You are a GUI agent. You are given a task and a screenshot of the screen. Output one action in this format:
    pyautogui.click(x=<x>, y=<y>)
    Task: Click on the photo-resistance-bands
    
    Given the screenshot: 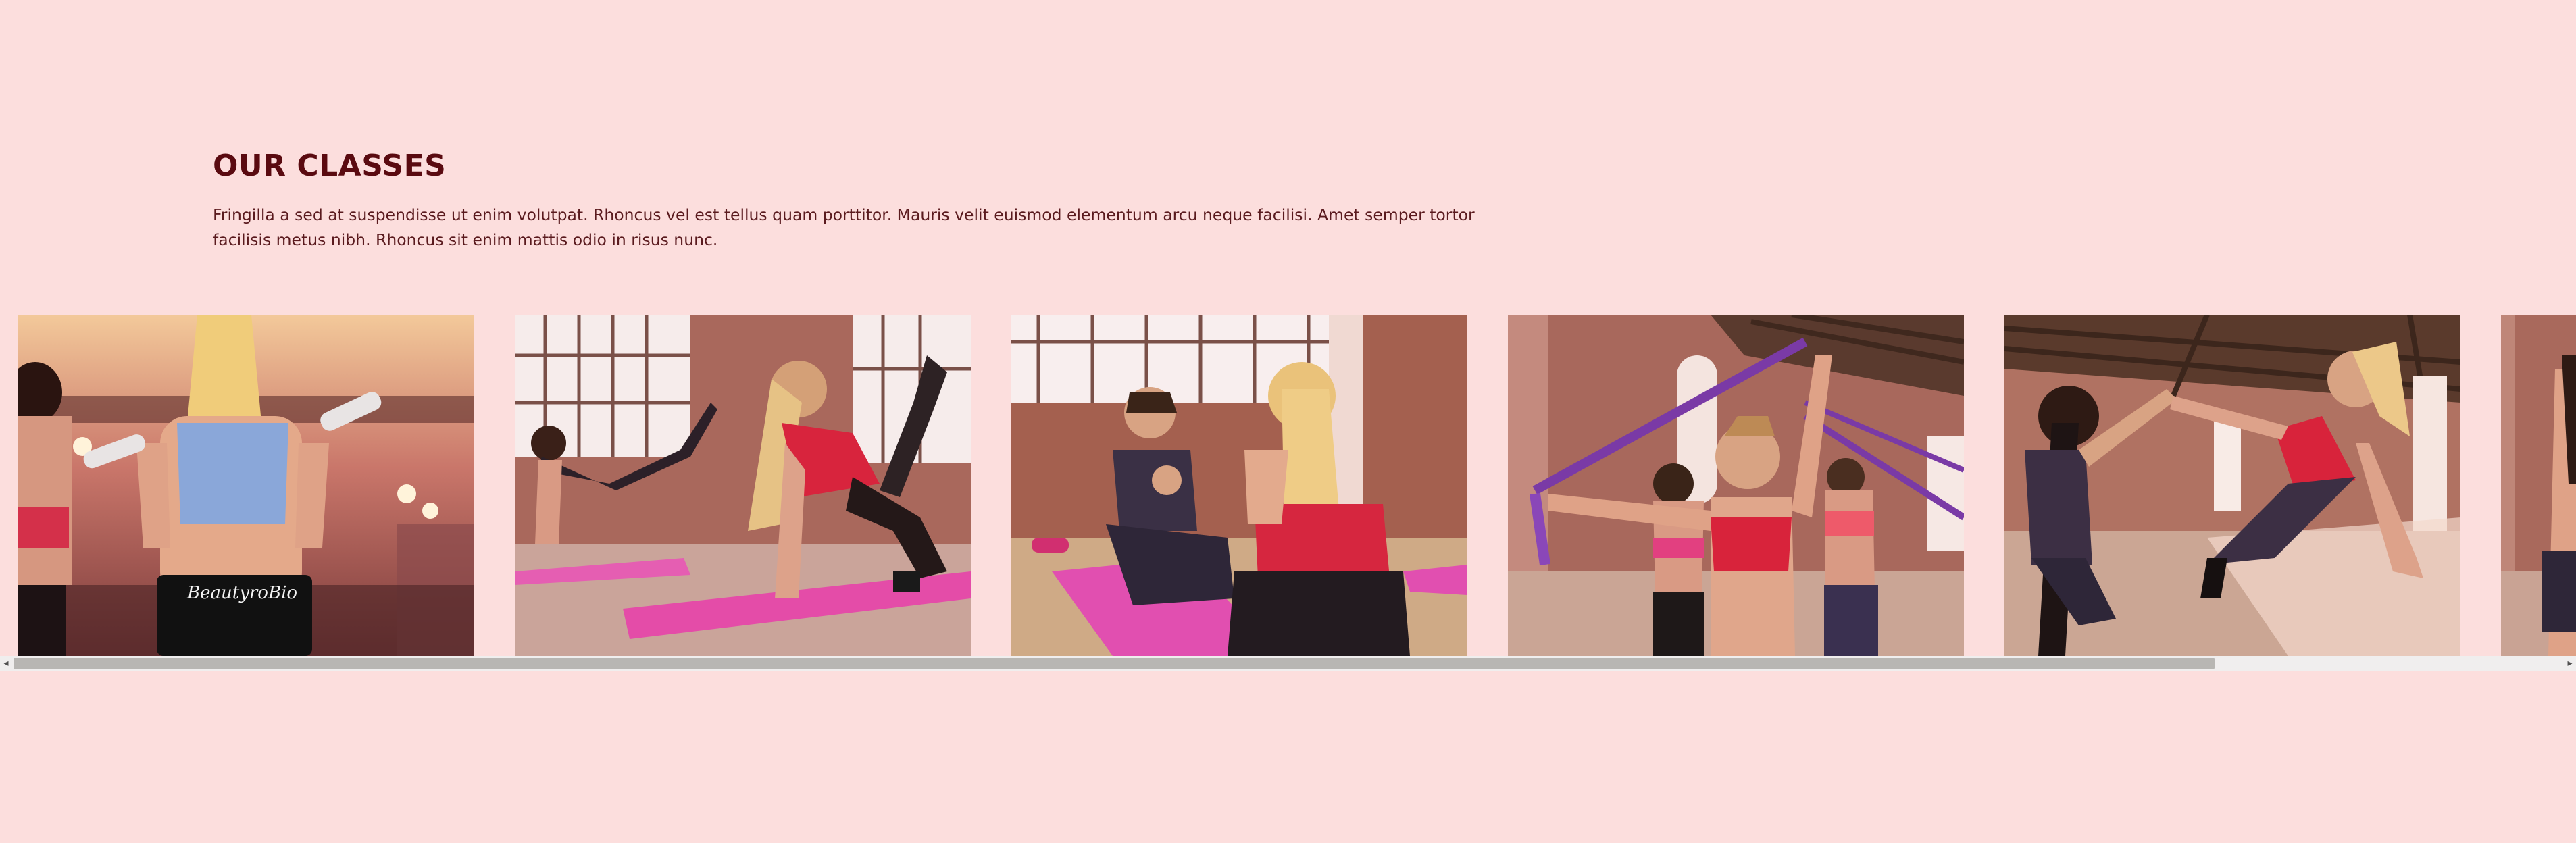 What is the action you would take?
    pyautogui.click(x=1736, y=485)
    